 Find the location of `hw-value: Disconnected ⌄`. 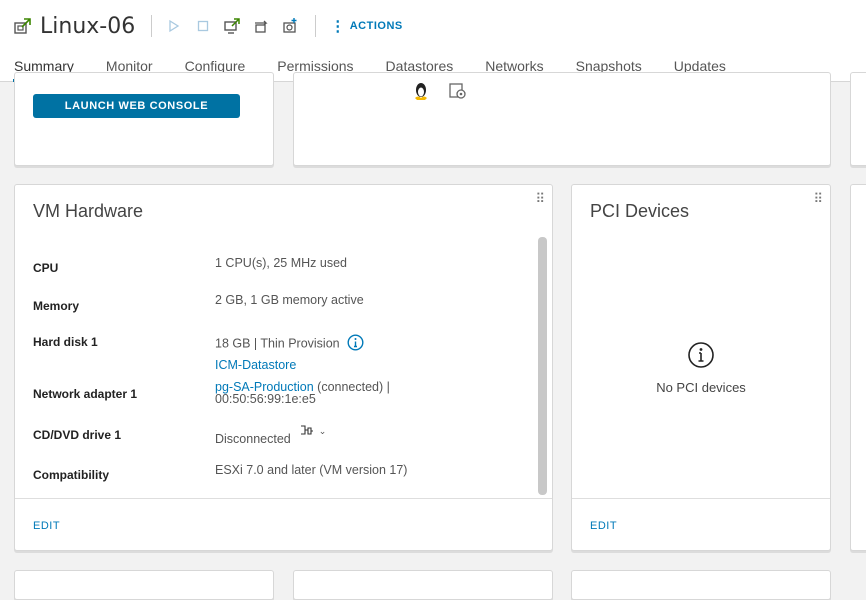

hw-value: Disconnected ⌄ is located at coordinates (271, 435).